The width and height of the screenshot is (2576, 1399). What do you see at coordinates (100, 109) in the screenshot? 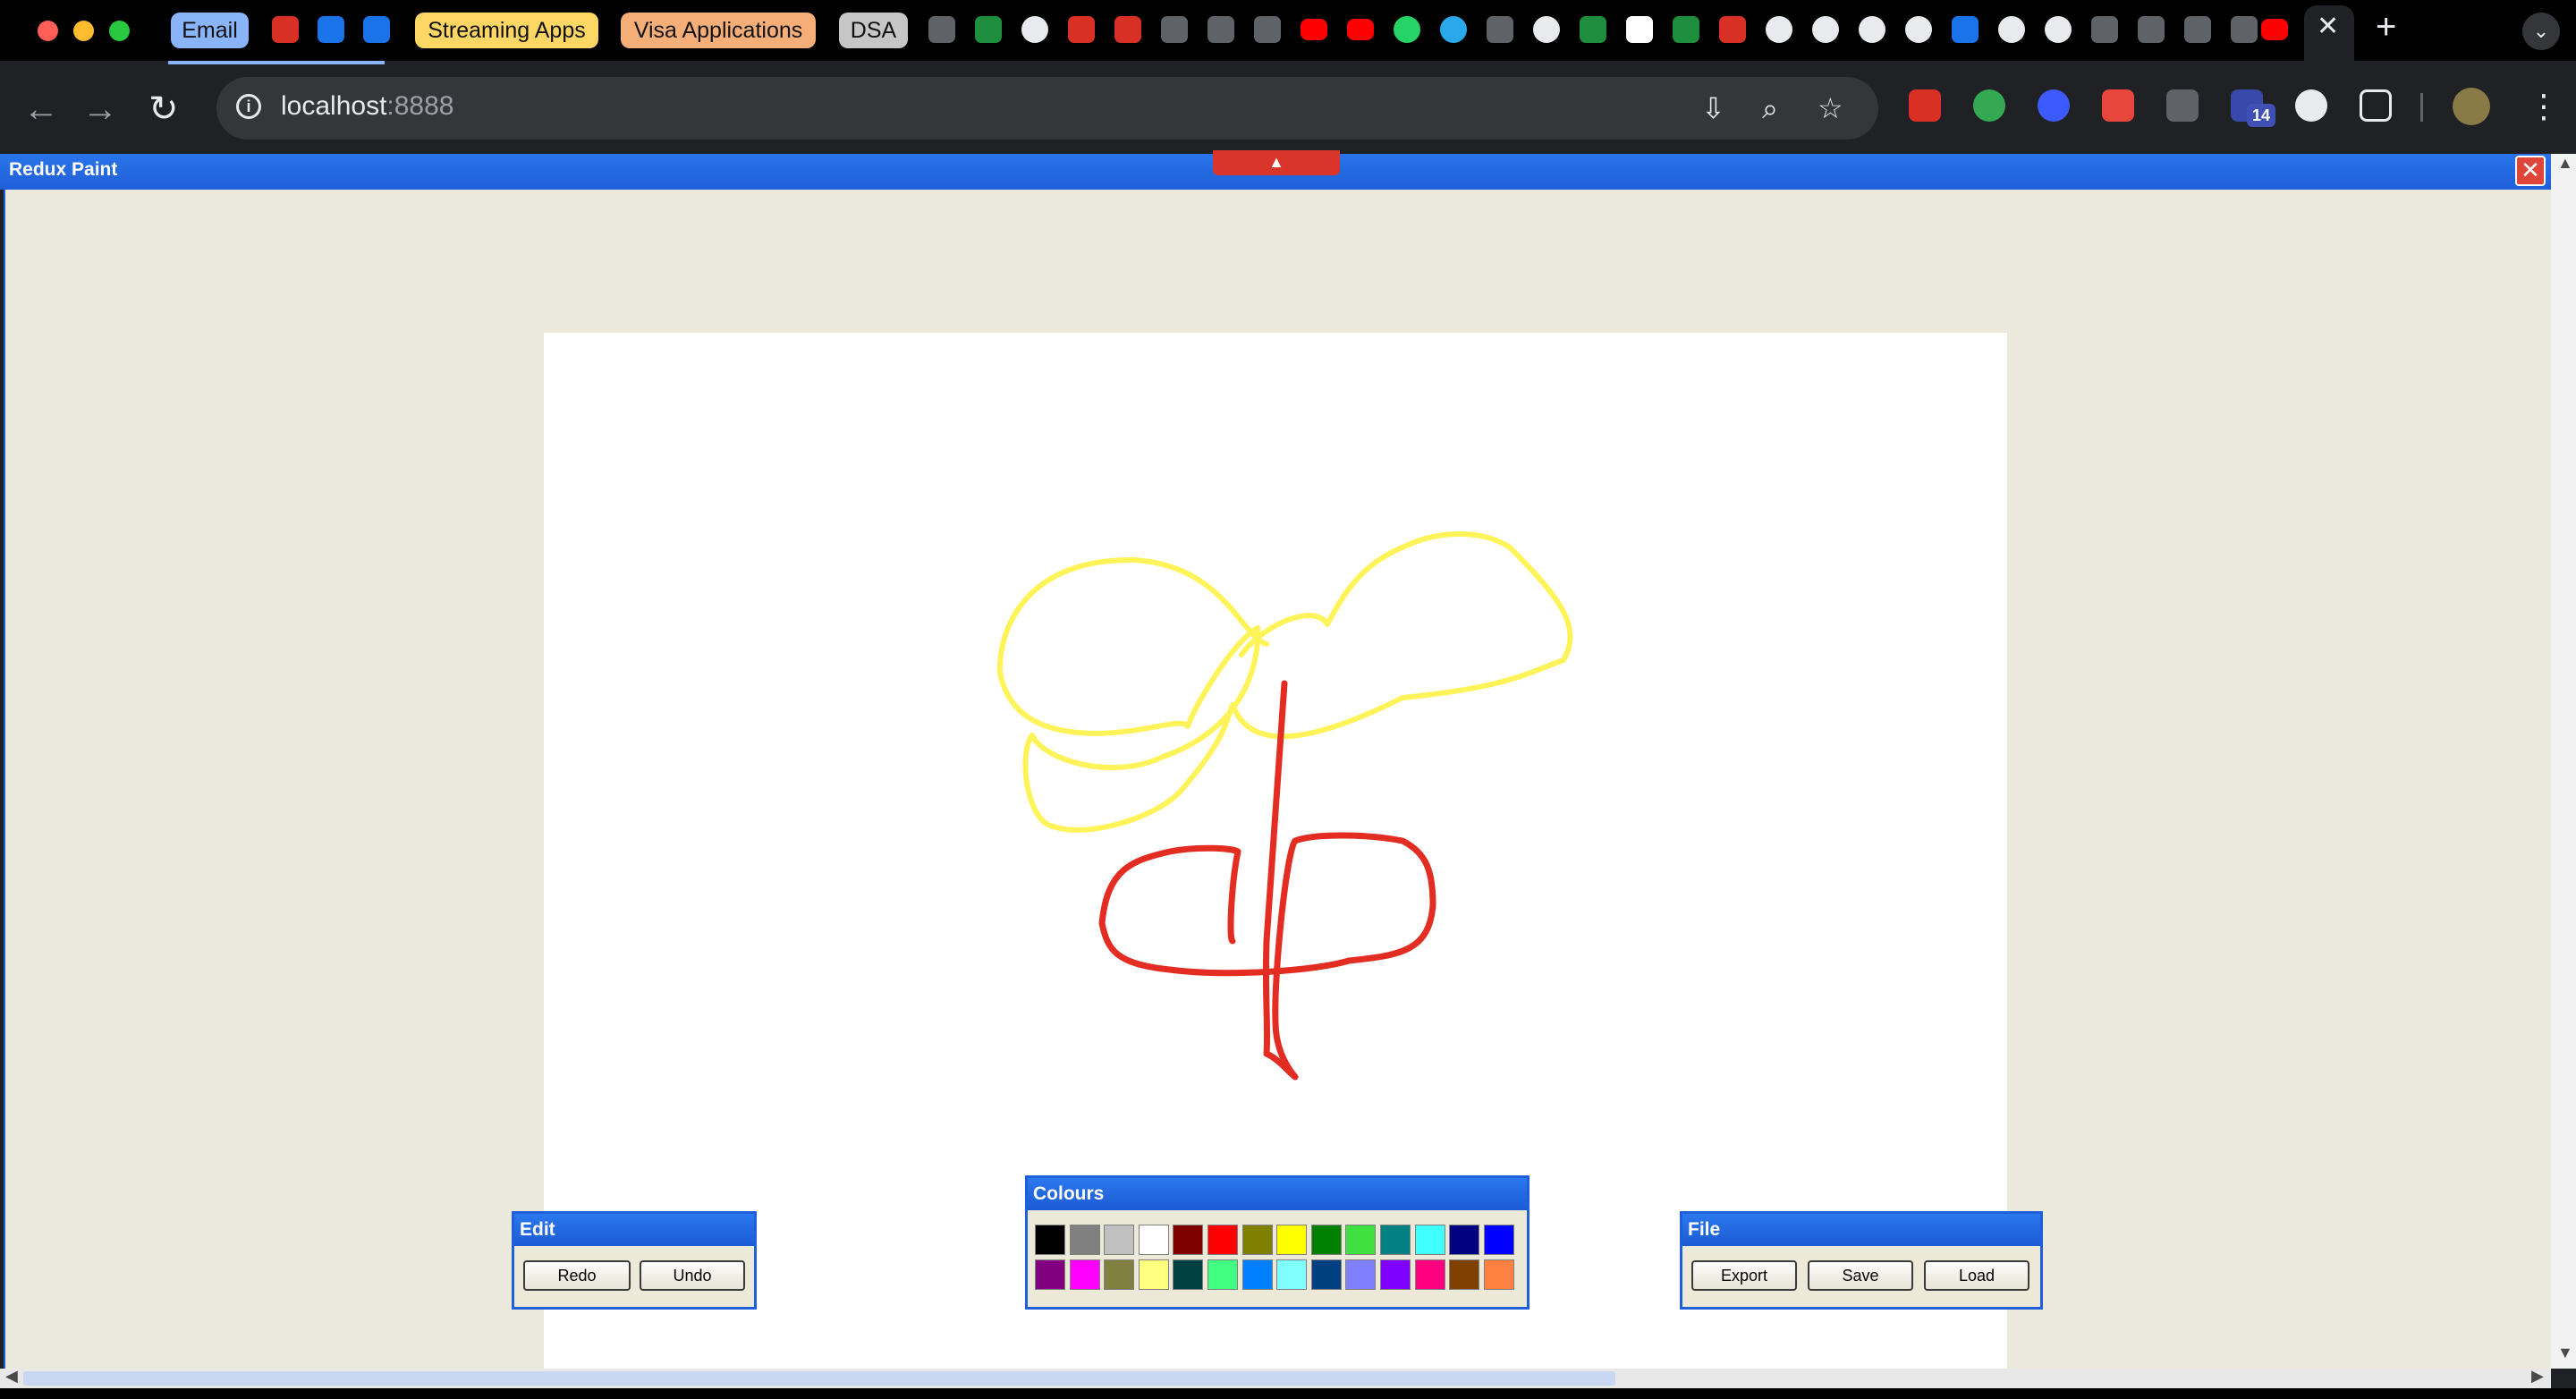
I see `forward-arrow-icon: →` at bounding box center [100, 109].